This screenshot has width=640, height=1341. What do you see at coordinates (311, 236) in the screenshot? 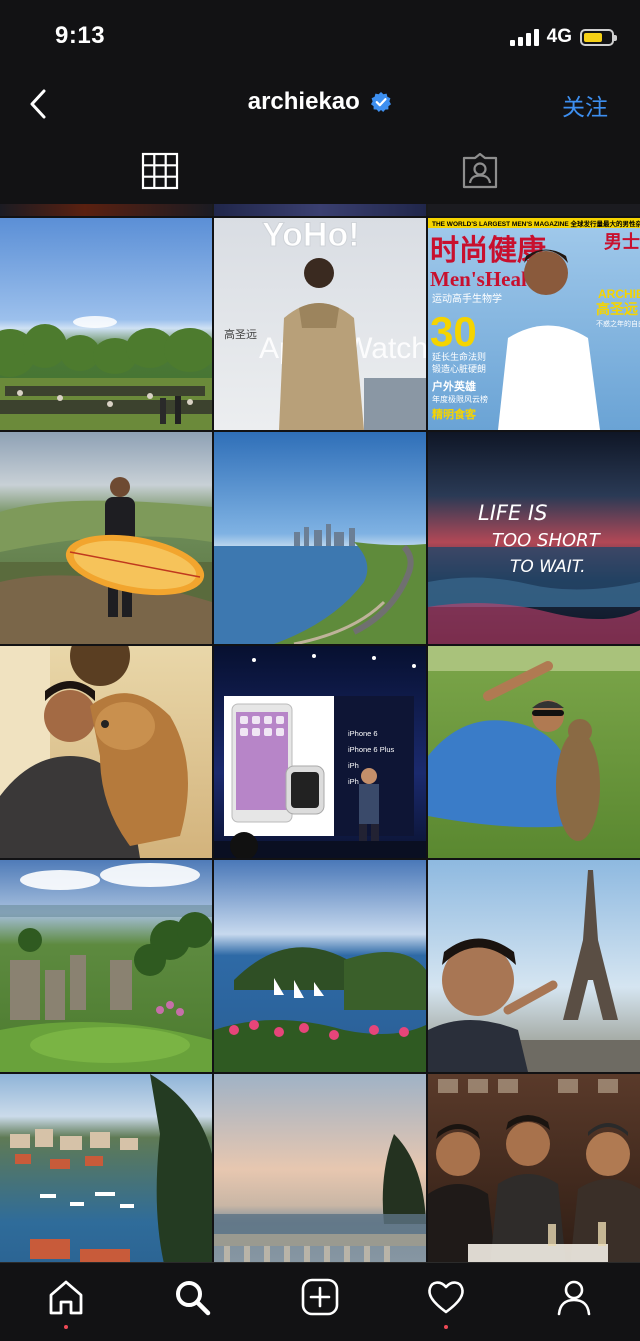
I see `magazine-name: YoHo!` at bounding box center [311, 236].